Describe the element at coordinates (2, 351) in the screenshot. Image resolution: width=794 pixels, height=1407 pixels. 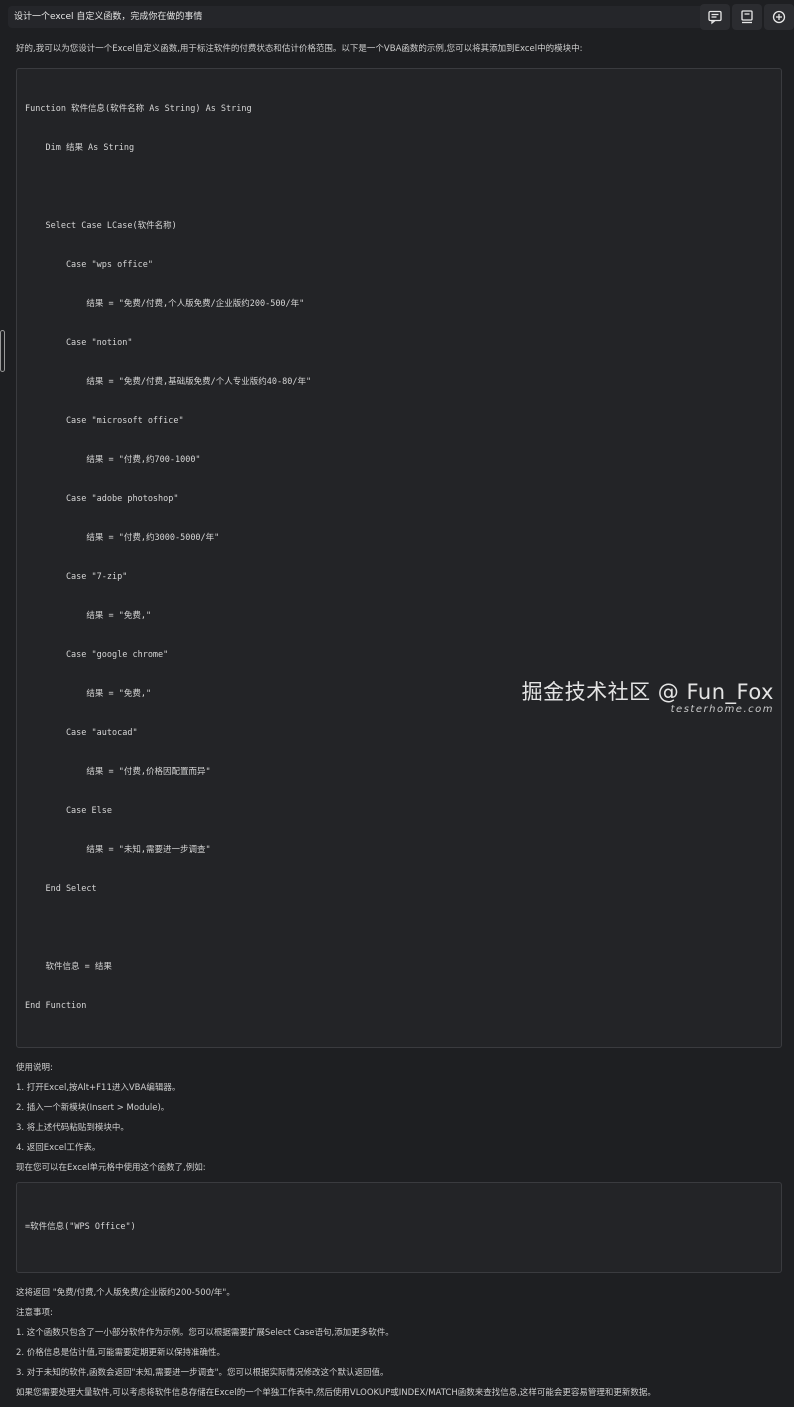
I see `scroll-handle` at that location.